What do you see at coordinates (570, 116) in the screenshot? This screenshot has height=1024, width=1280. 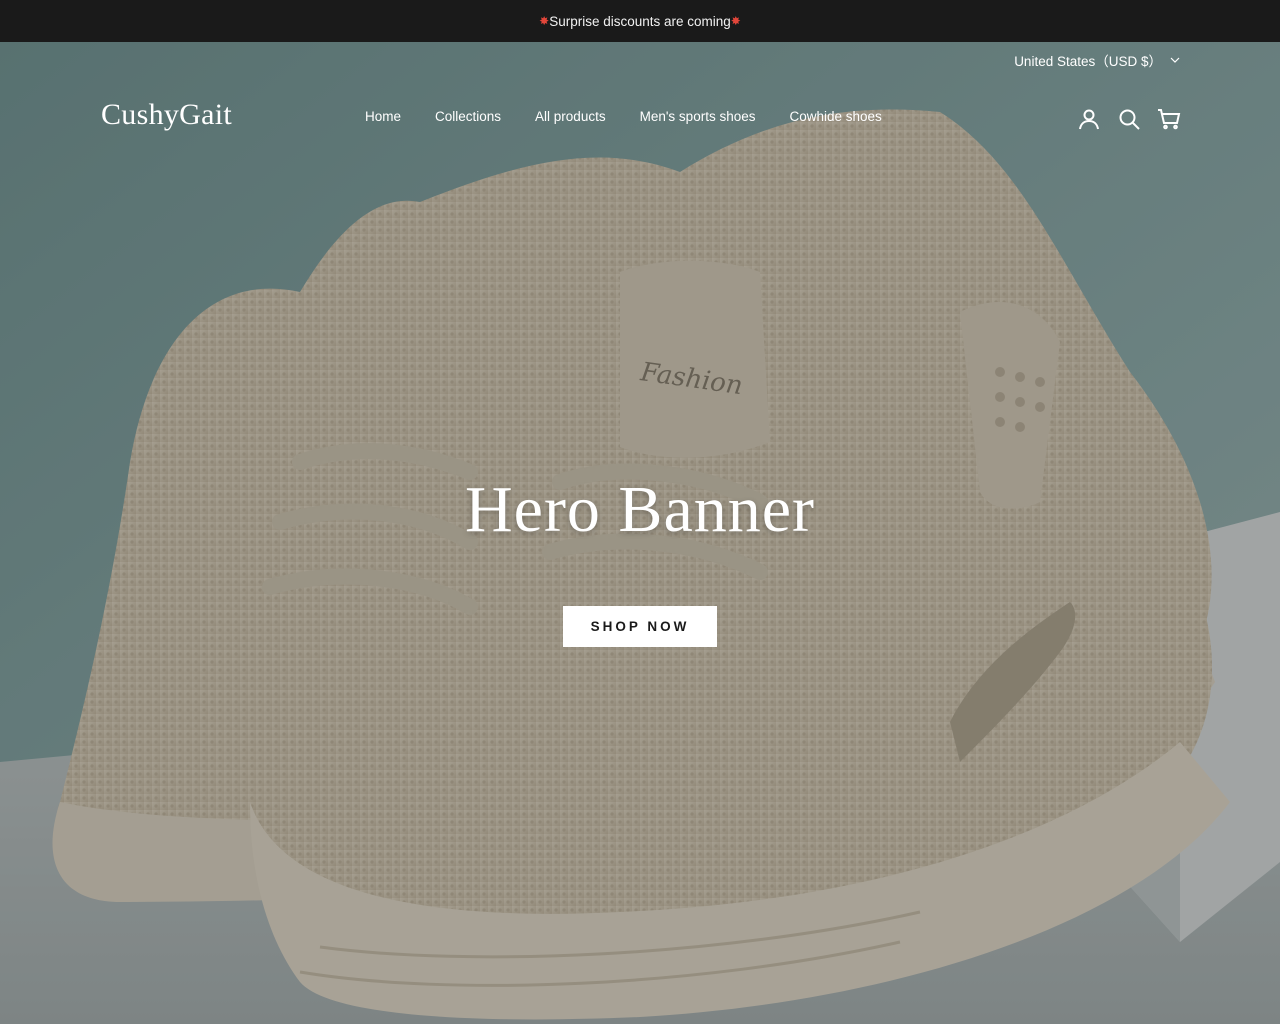 I see `nav-all-products: All products` at bounding box center [570, 116].